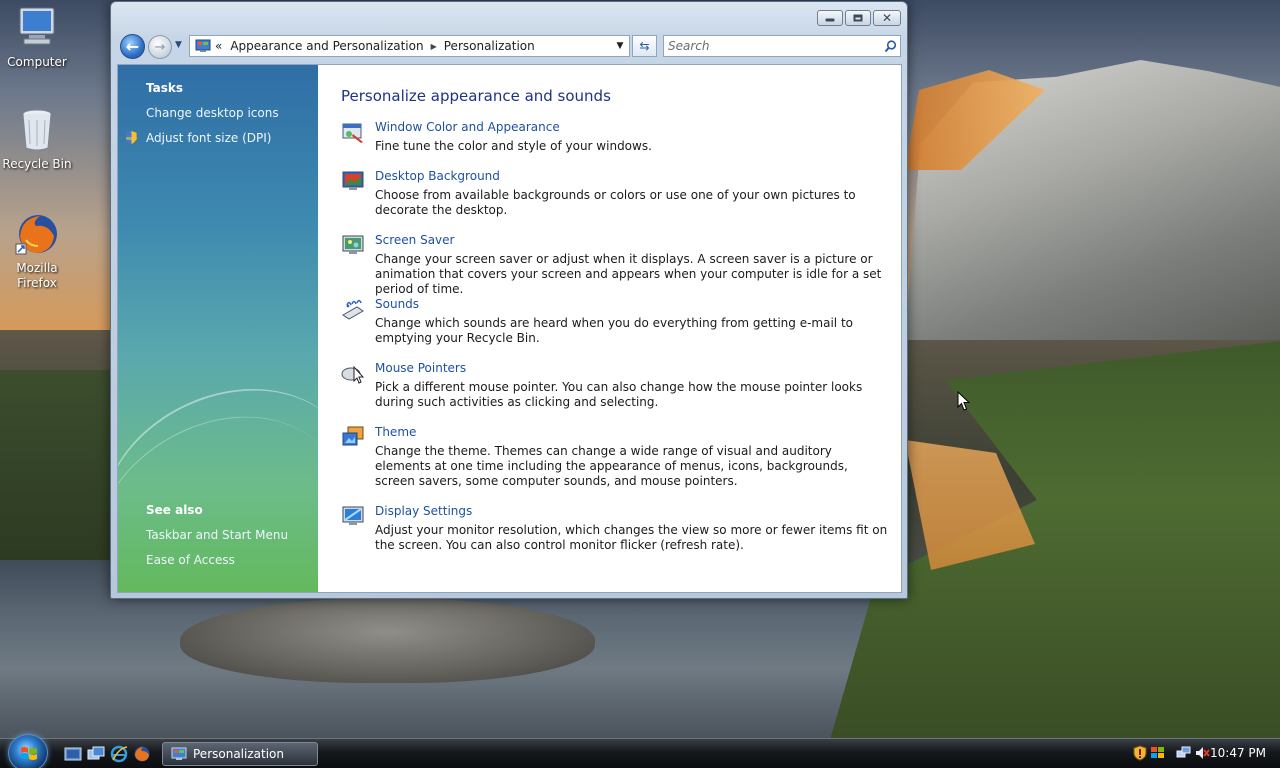 The image size is (1280, 768). Describe the element at coordinates (1238, 753) in the screenshot. I see `clock: 10:47 PM` at that location.